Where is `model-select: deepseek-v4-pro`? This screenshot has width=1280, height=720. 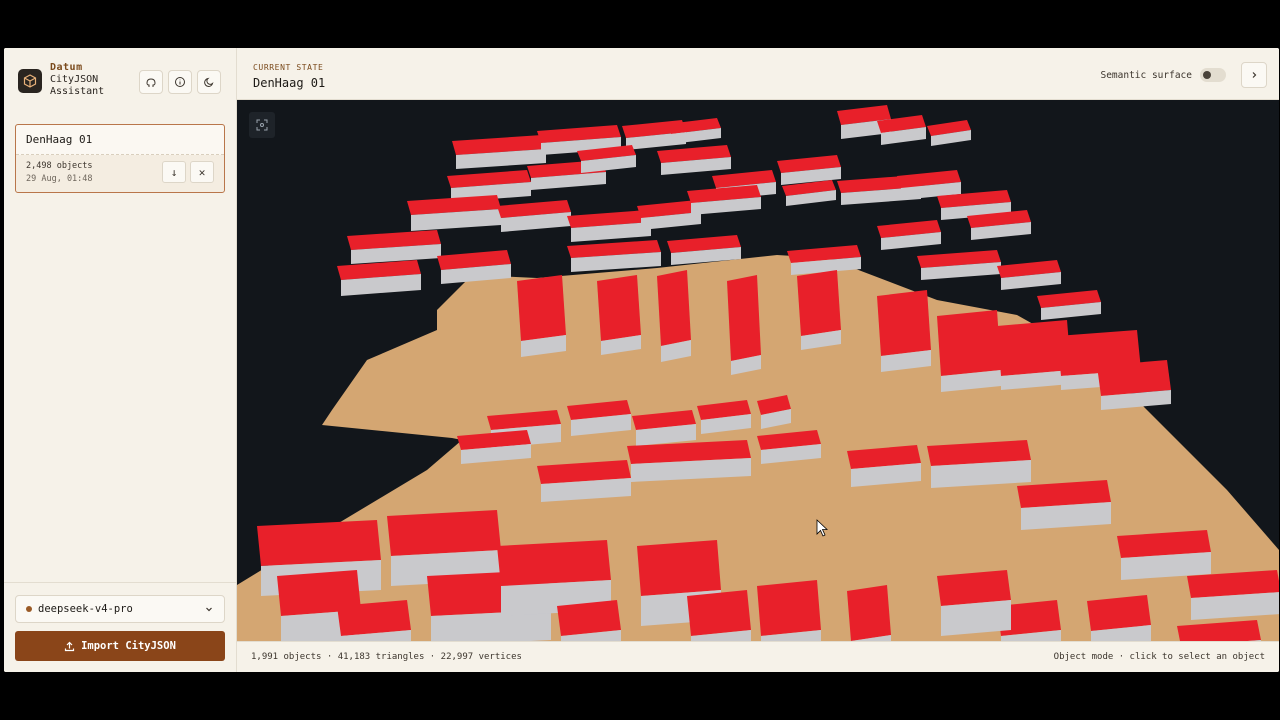 model-select: deepseek-v4-pro is located at coordinates (120, 609).